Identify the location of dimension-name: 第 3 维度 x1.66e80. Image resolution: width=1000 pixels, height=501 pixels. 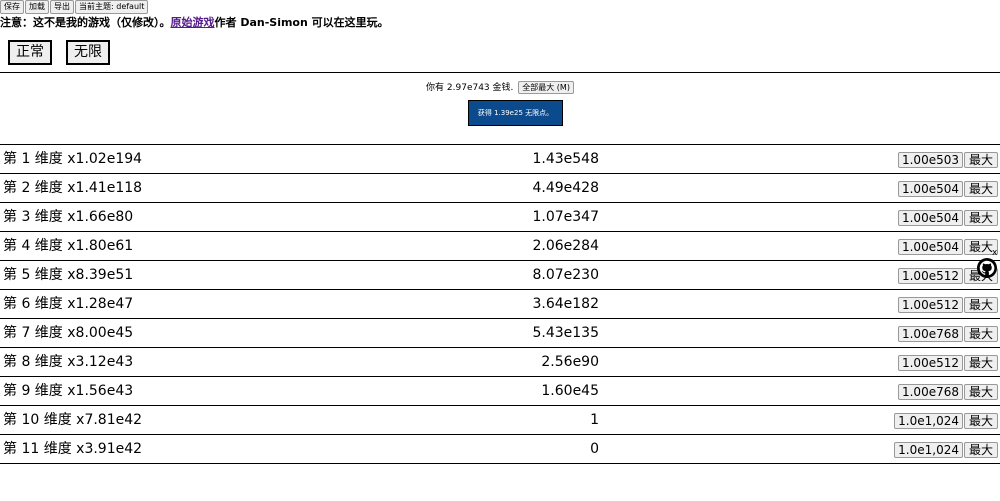
(68, 217).